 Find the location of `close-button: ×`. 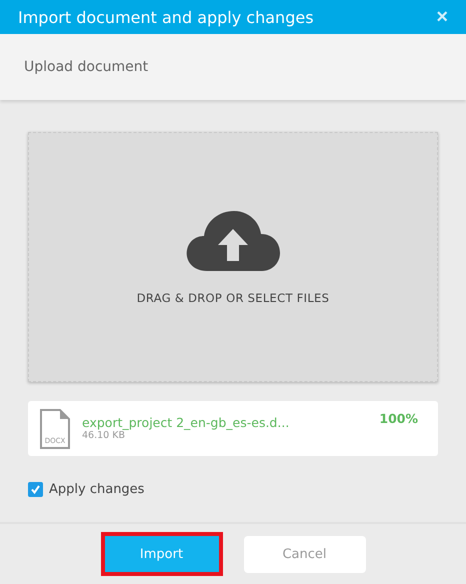

close-button: × is located at coordinates (442, 17).